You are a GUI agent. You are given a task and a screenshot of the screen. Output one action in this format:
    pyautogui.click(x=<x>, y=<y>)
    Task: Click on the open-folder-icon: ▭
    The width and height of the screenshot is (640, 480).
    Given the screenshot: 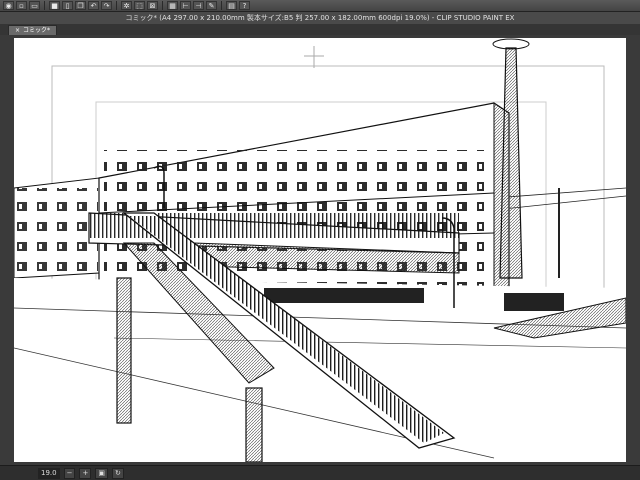 What is the action you would take?
    pyautogui.click(x=34, y=5)
    